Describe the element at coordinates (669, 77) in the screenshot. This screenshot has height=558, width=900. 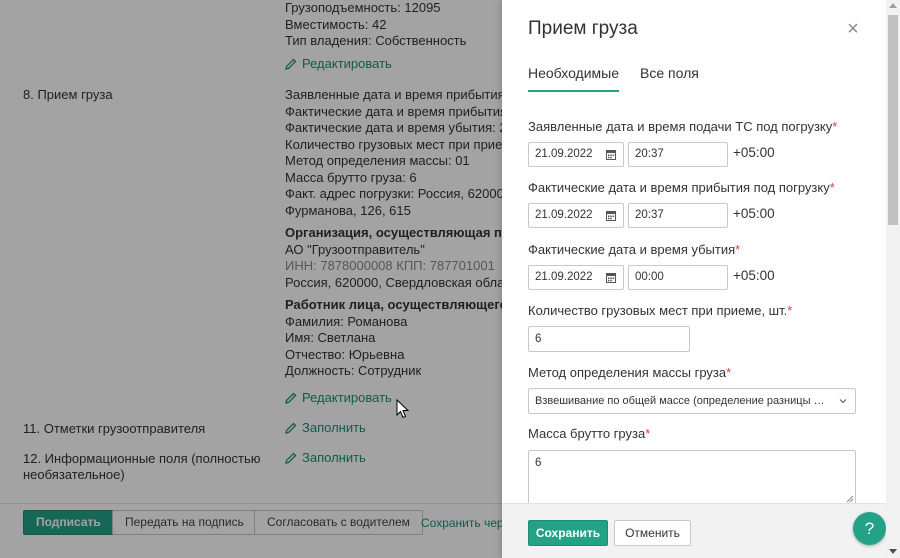
I see `tab-all-fields: Все поля` at that location.